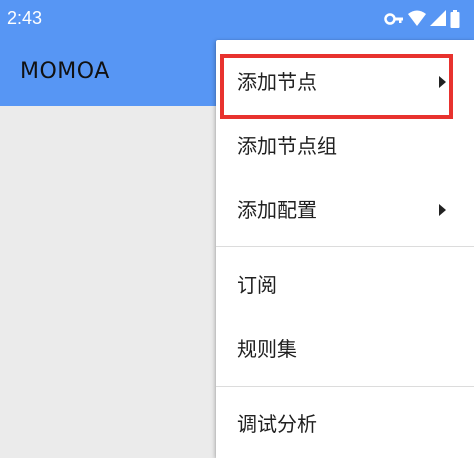 This screenshot has width=474, height=458. I want to click on menu-item-label: 添加节点, so click(277, 82).